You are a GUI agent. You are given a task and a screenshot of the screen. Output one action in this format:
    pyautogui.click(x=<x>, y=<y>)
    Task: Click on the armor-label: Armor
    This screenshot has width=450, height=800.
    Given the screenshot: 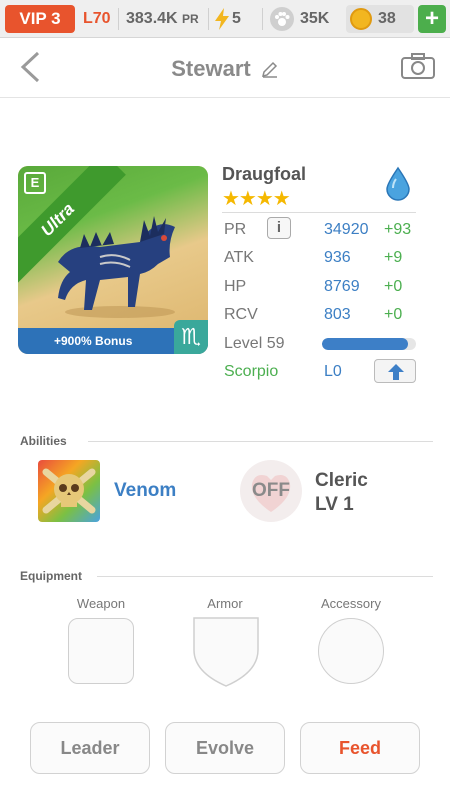 What is the action you would take?
    pyautogui.click(x=225, y=603)
    